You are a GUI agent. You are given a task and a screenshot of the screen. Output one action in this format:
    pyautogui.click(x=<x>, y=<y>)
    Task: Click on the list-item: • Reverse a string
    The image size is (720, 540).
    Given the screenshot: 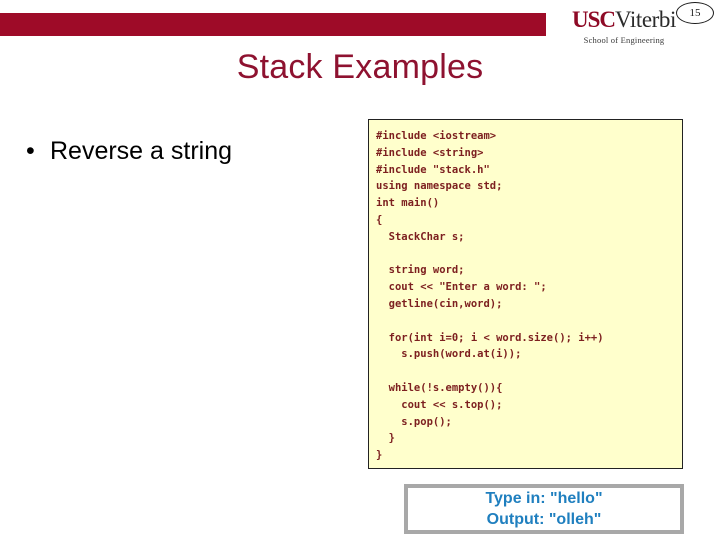 What is the action you would take?
    pyautogui.click(x=186, y=151)
    